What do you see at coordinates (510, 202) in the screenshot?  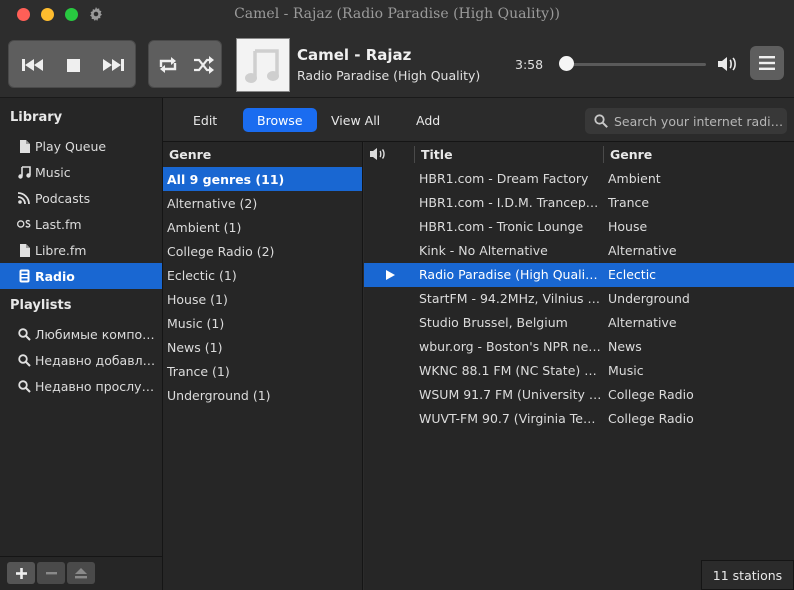 I see `station-title: HBR1.com - I.D.M. Tranceponder` at bounding box center [510, 202].